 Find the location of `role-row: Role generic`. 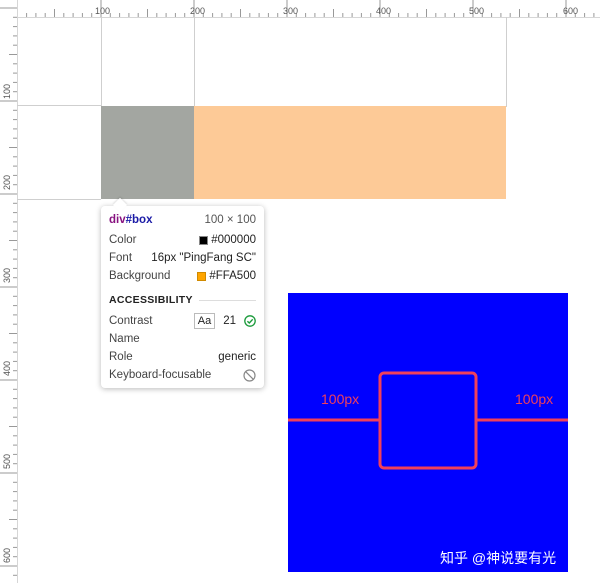

role-row: Role generic is located at coordinates (182, 357).